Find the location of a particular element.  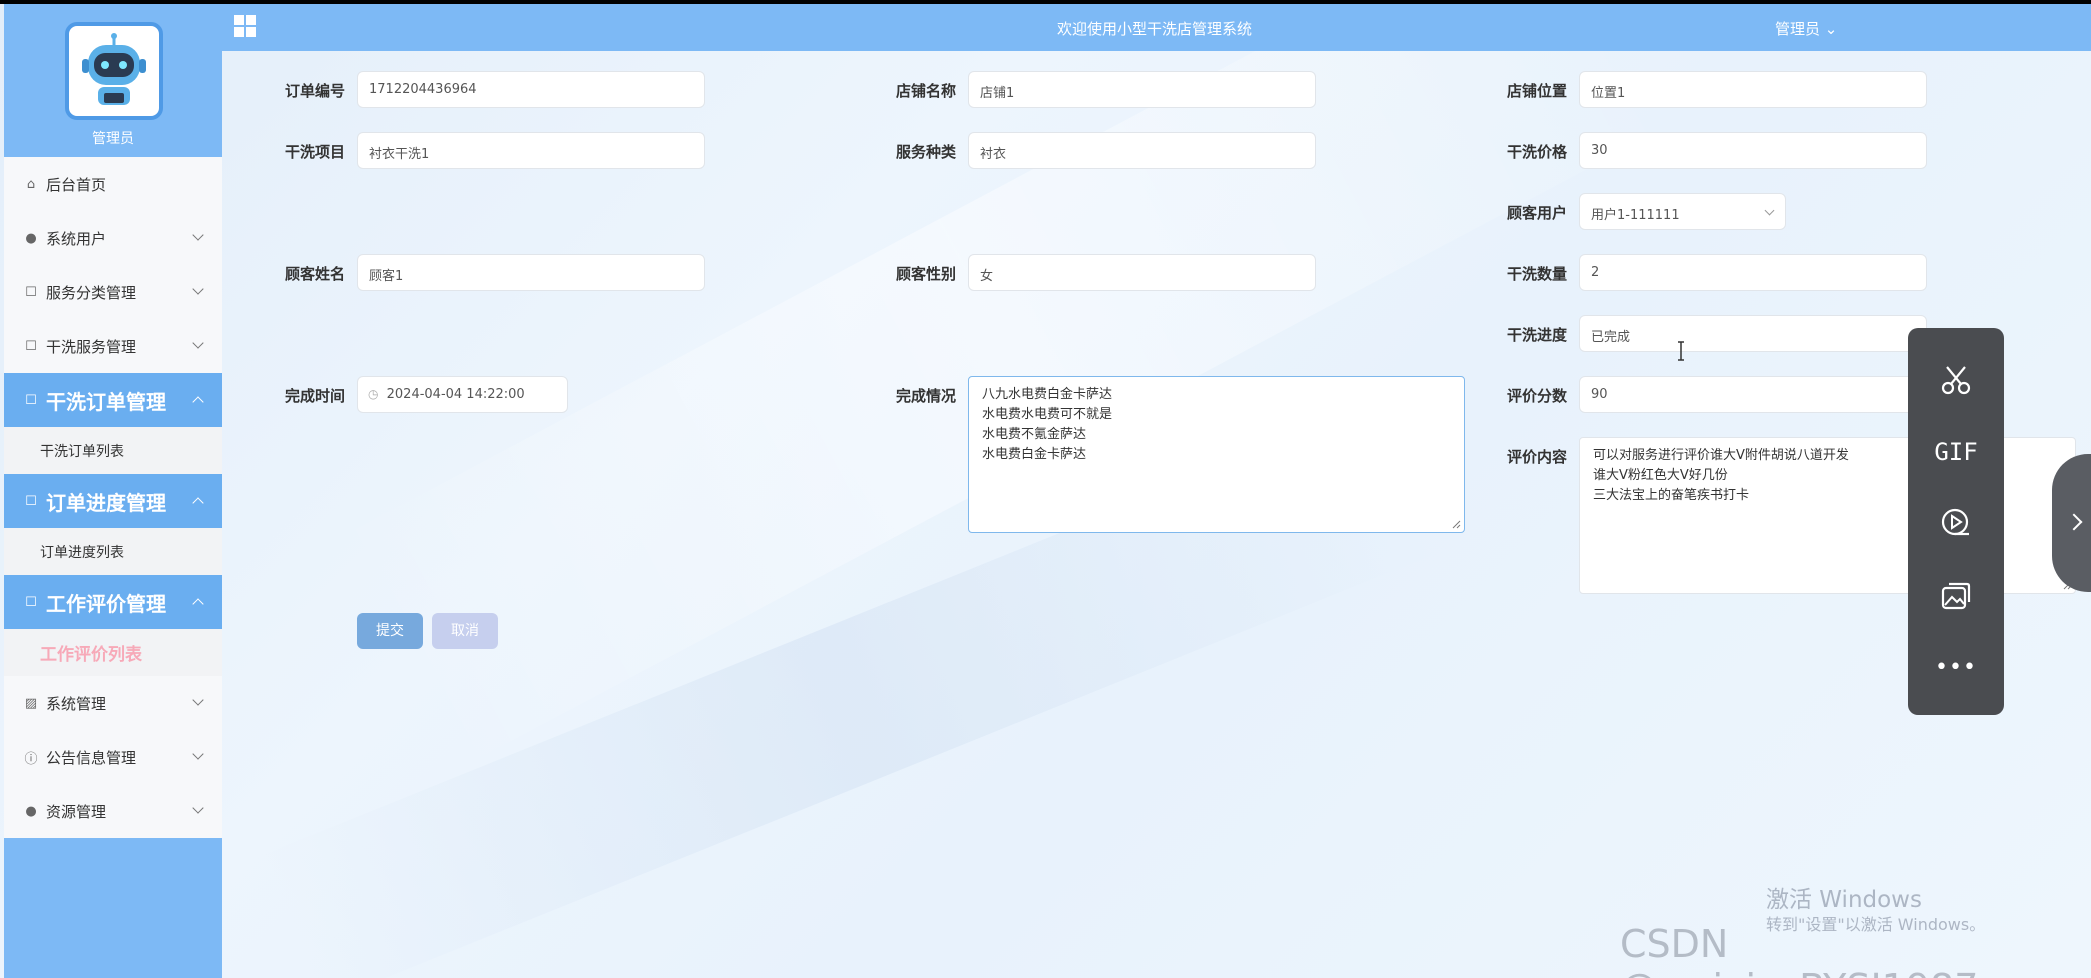

service-type-field: 衬衣 is located at coordinates (1142, 150).